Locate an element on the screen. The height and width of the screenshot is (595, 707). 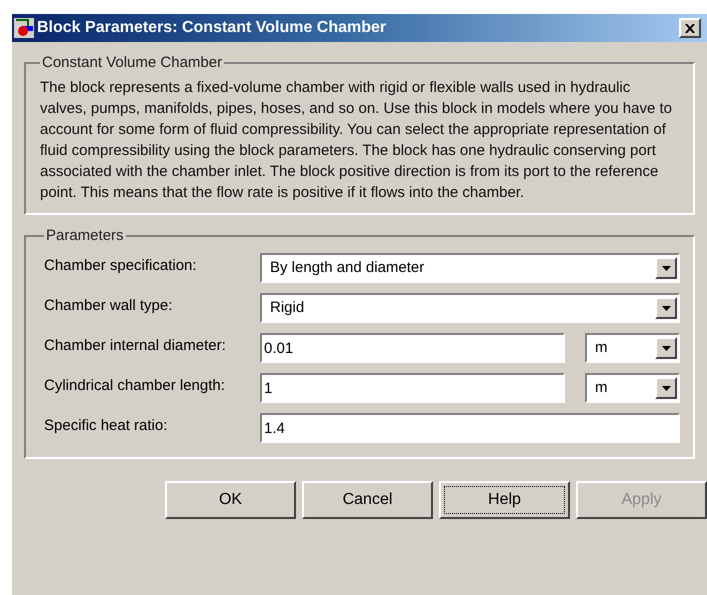
field-label: Specific heat ratio: is located at coordinates (106, 426).